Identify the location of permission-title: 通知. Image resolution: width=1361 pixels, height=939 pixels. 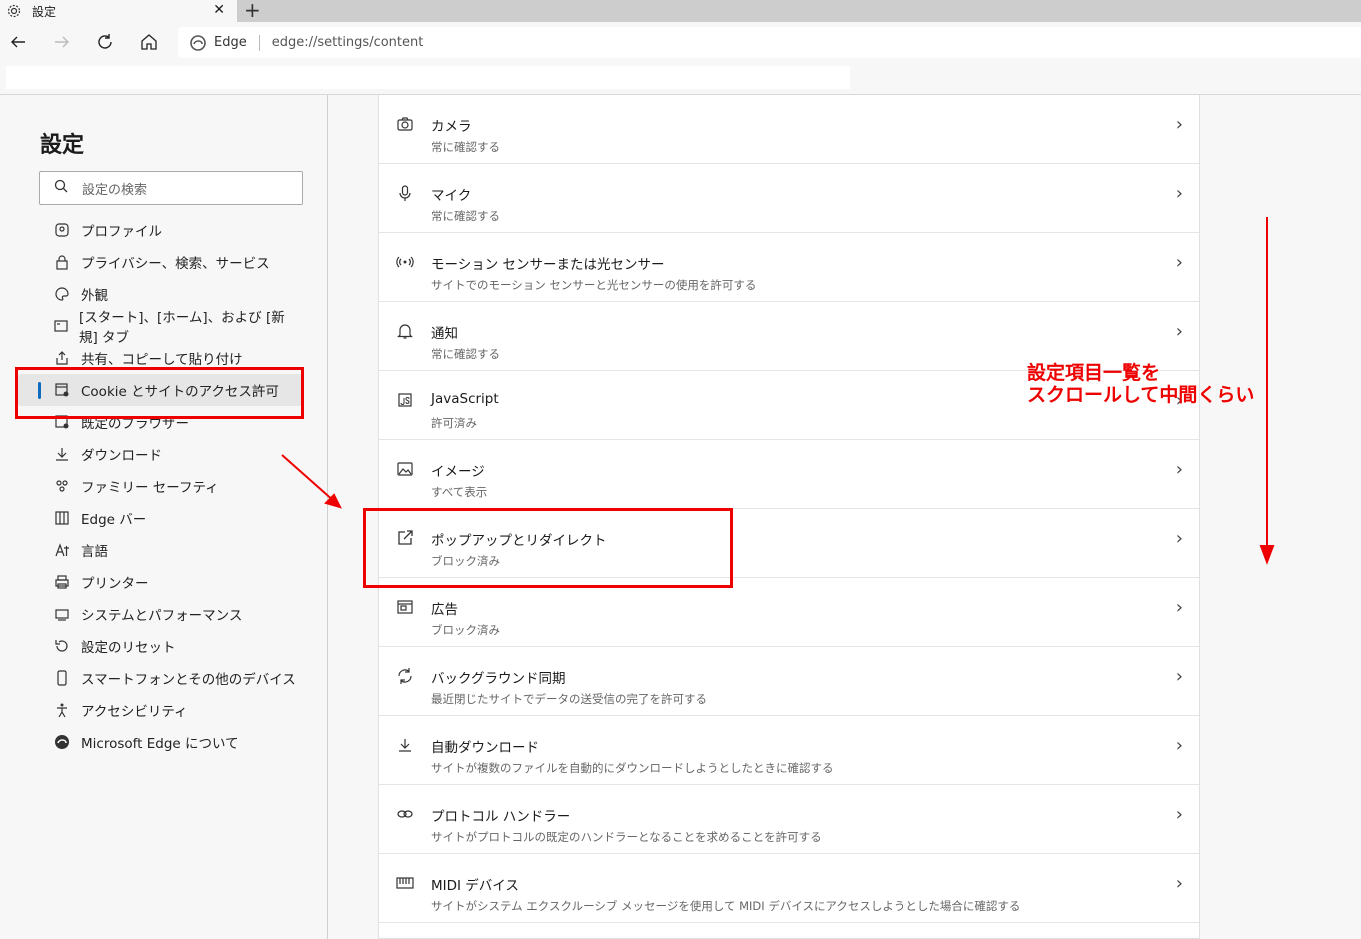
(444, 334).